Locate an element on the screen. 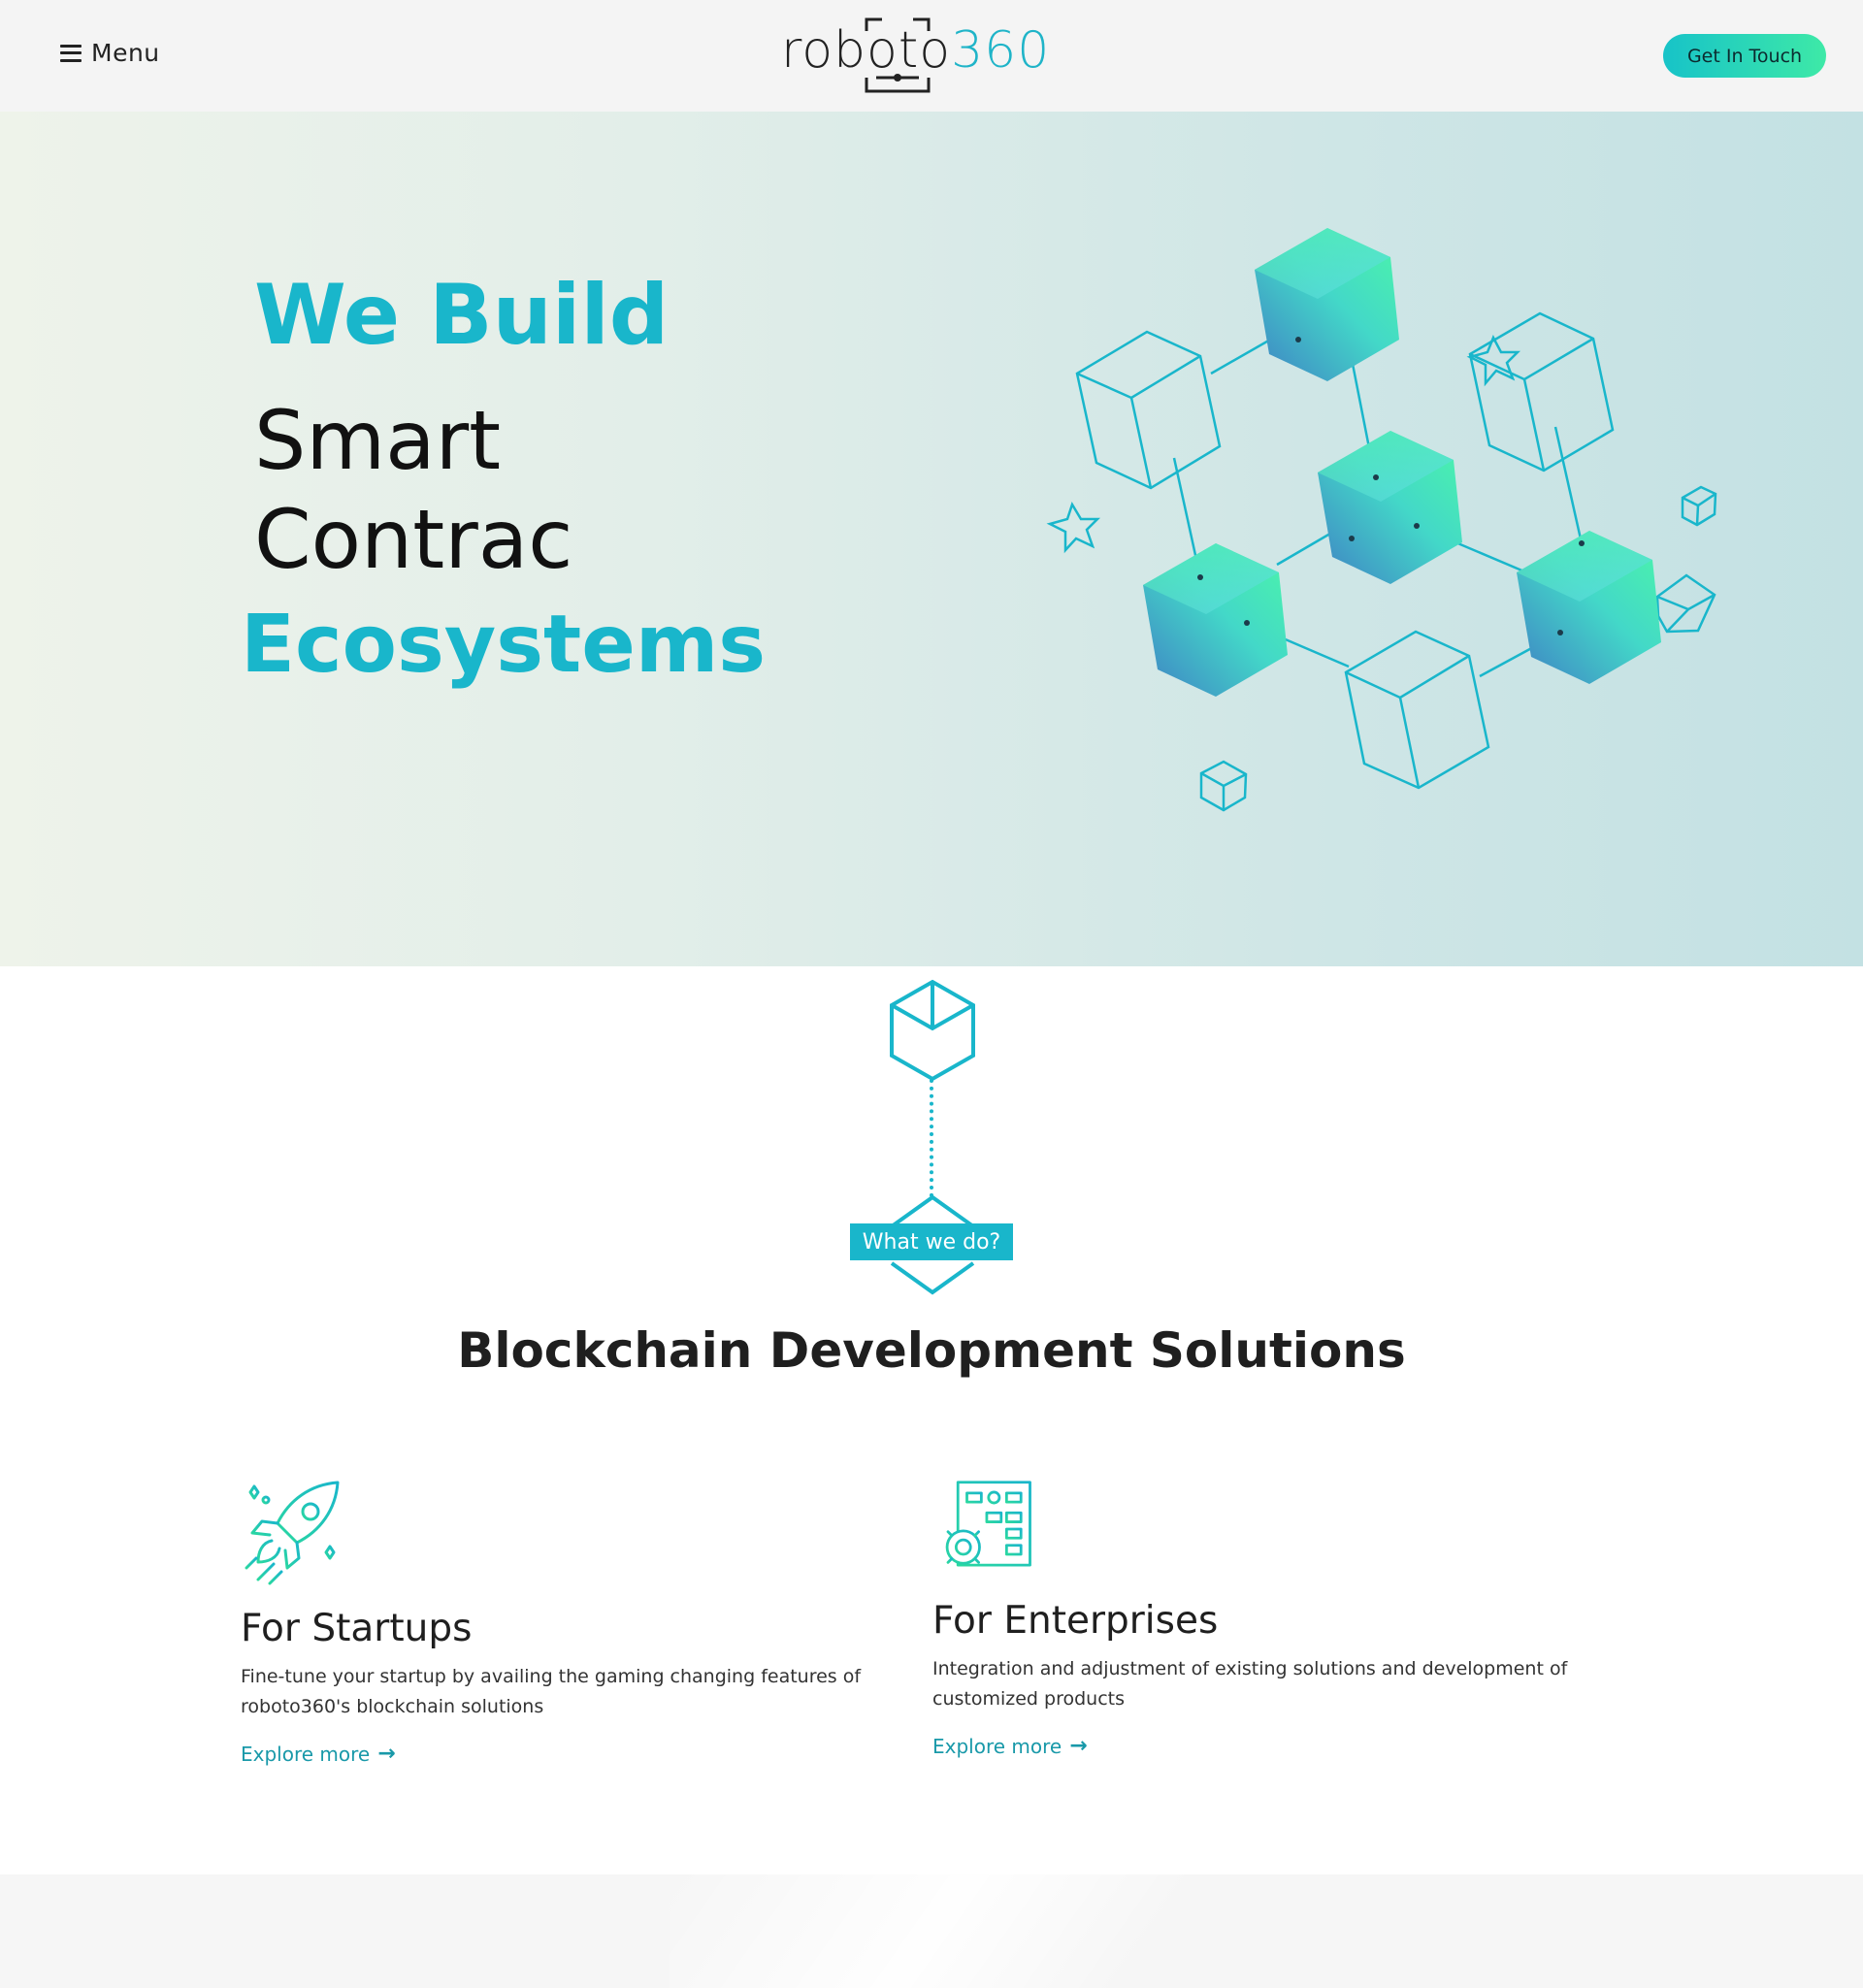  decorative-light-shape is located at coordinates (1009, 1931).